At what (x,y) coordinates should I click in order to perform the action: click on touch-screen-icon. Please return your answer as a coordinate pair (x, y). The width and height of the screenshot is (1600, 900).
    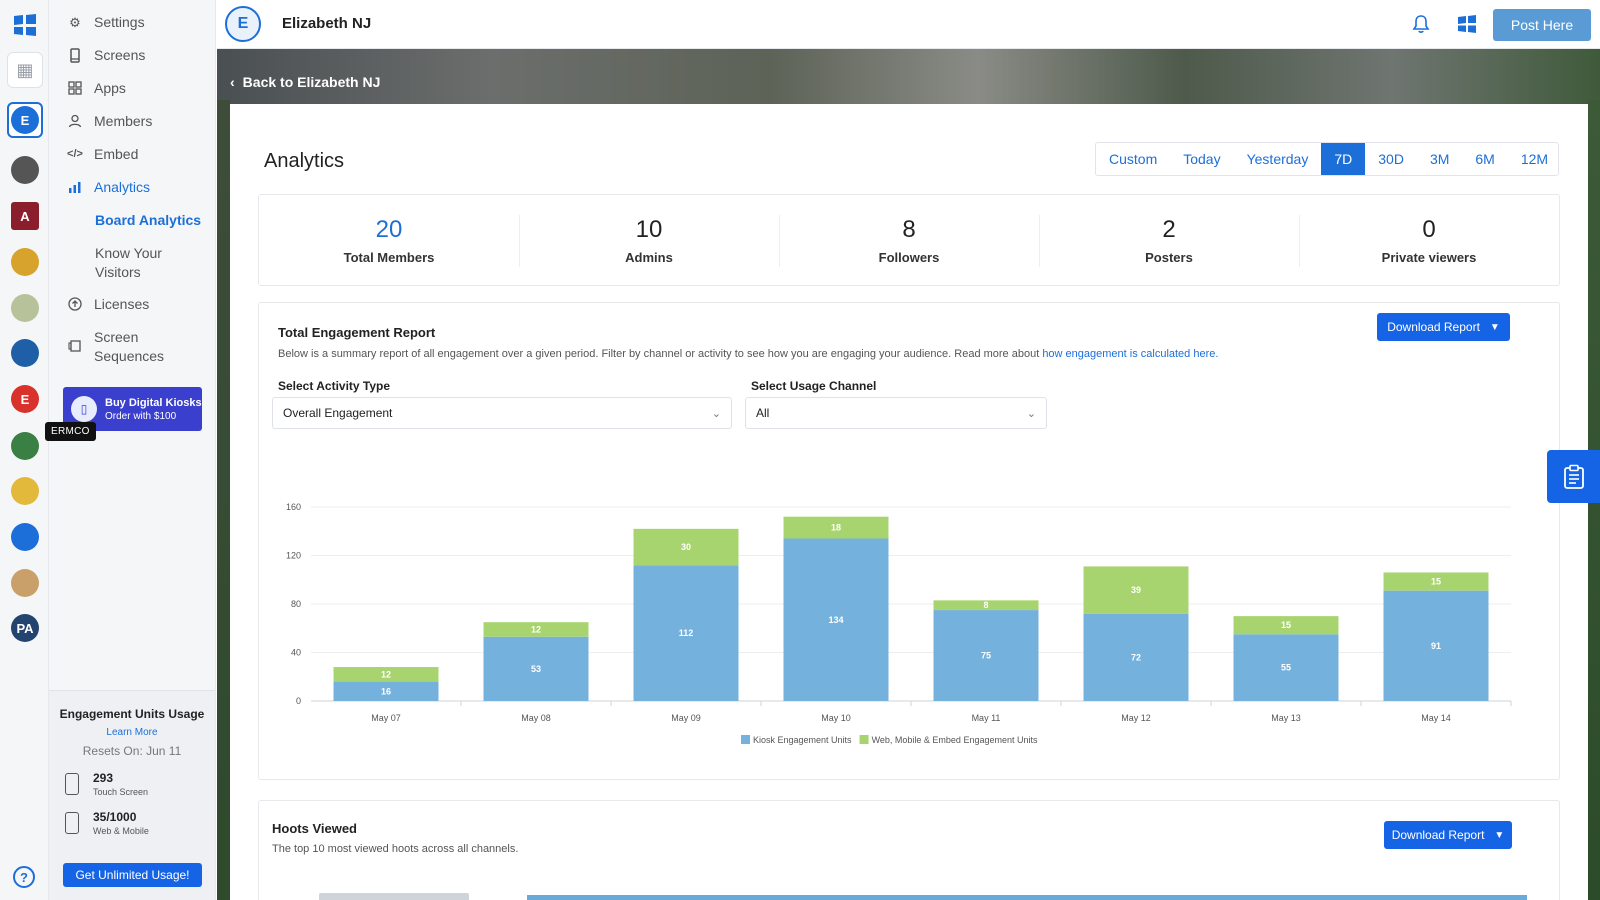
    Looking at the image, I should click on (72, 784).